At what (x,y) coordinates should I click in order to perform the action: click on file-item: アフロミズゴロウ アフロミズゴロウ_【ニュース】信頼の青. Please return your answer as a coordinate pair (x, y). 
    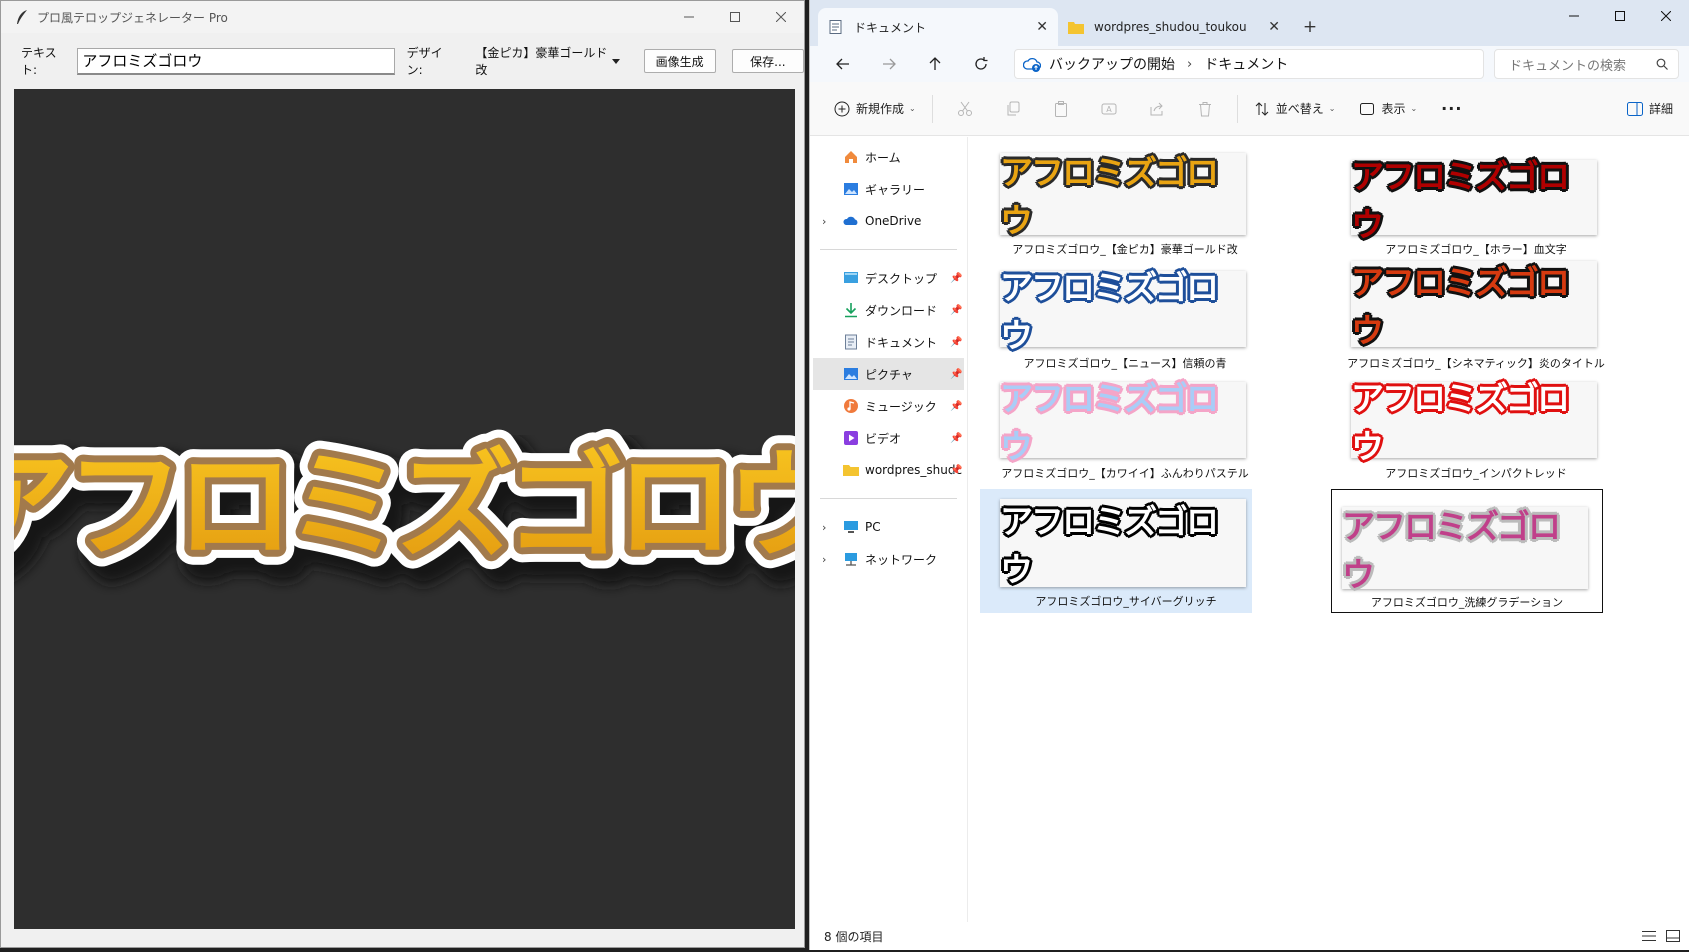
    Looking at the image, I should click on (1125, 323).